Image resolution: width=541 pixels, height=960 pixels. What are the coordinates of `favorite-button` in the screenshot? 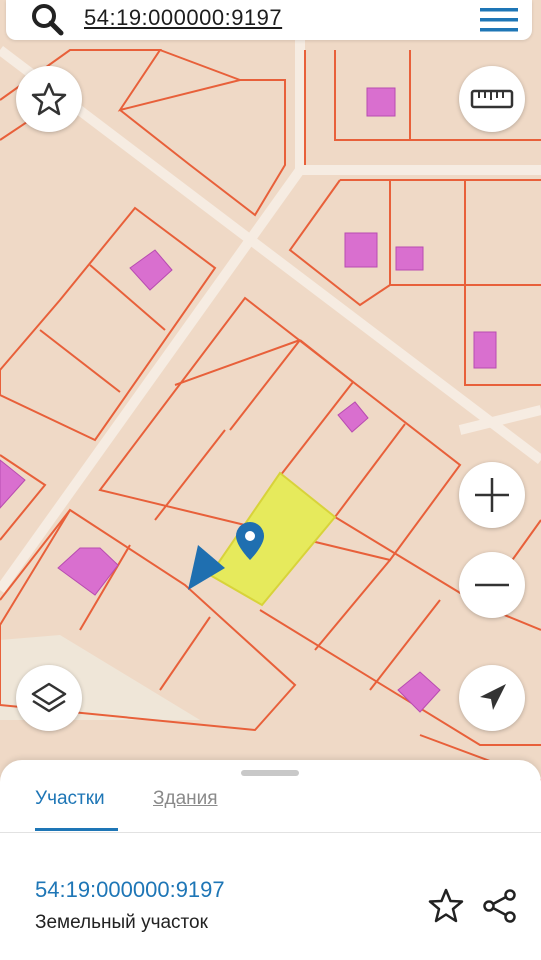 It's located at (49, 99).